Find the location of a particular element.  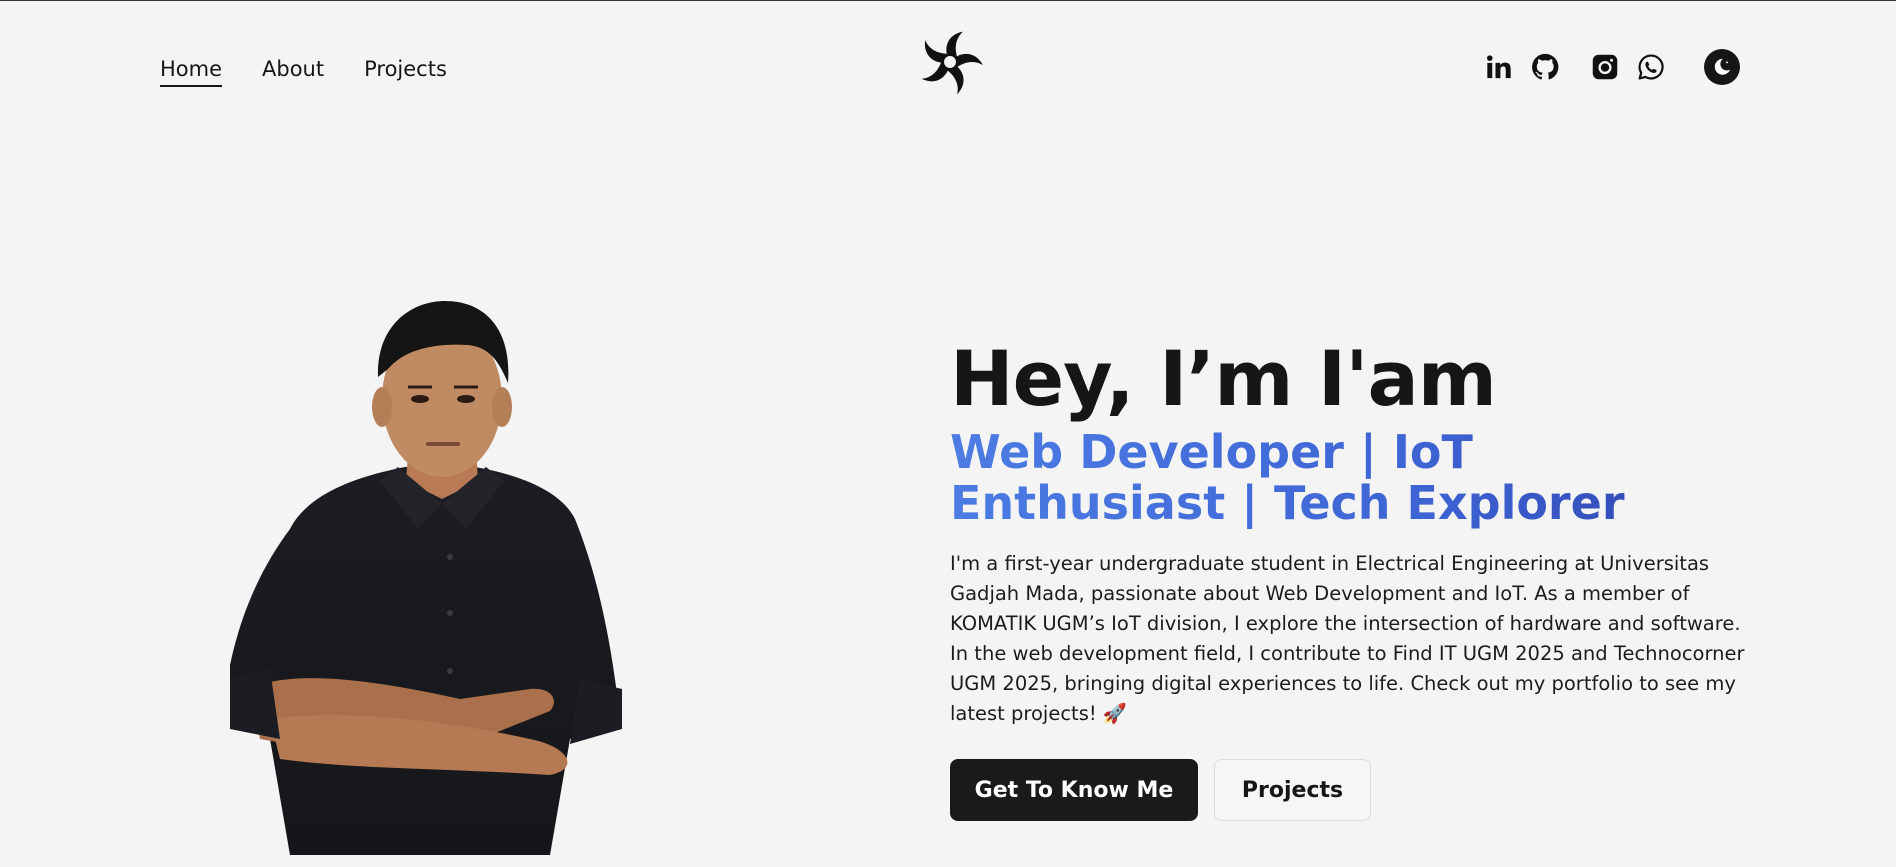

instagram-icon is located at coordinates (1605, 67).